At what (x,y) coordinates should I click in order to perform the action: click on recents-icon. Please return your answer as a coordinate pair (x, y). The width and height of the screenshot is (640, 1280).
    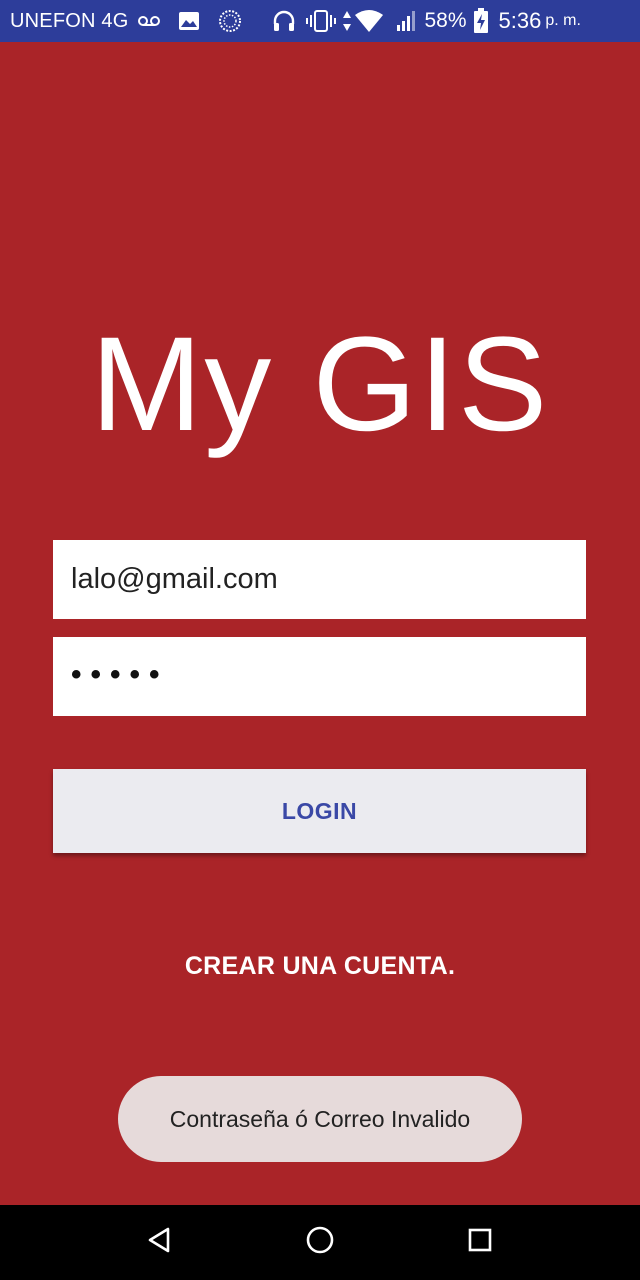
    Looking at the image, I should click on (480, 1242).